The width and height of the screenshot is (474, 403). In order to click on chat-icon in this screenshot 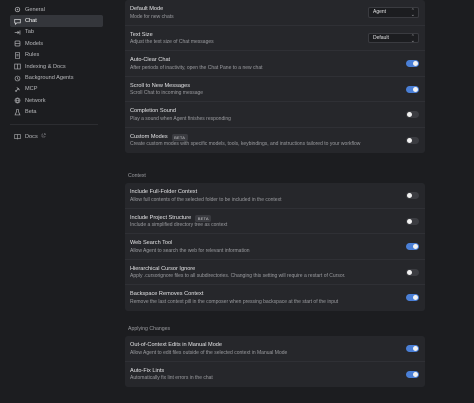, I will do `click(17, 21)`.